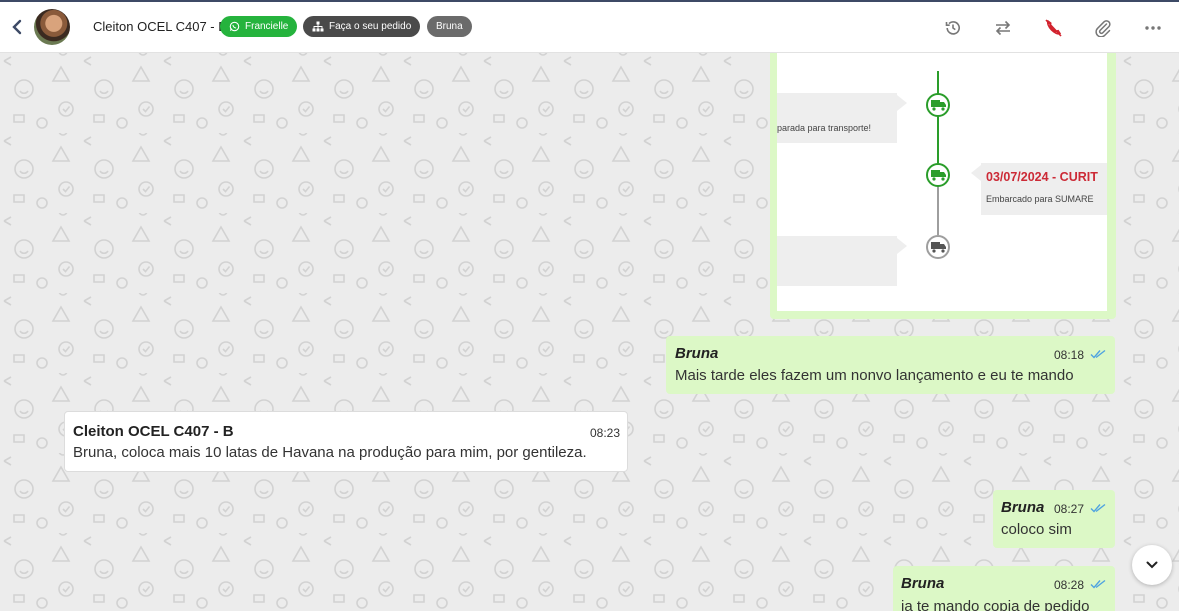 This screenshot has width=1179, height=611. Describe the element at coordinates (1042, 177) in the screenshot. I see `step-mid-date: 03/07/2024 - CURIT` at that location.